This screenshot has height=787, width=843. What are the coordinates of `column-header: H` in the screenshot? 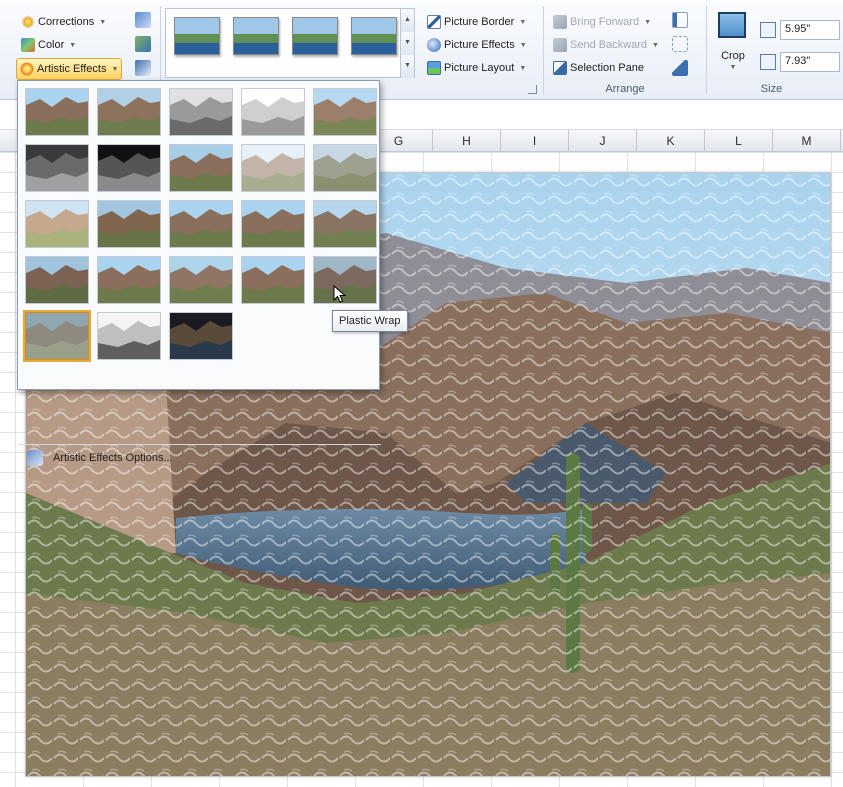 It's located at (467, 141).